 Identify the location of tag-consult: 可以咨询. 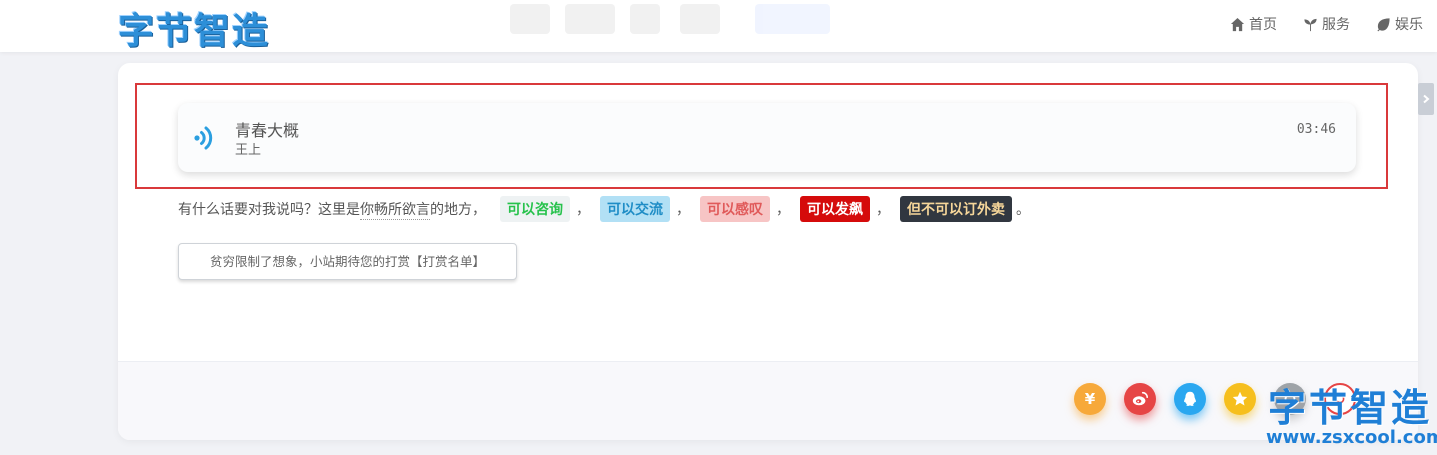
(535, 209).